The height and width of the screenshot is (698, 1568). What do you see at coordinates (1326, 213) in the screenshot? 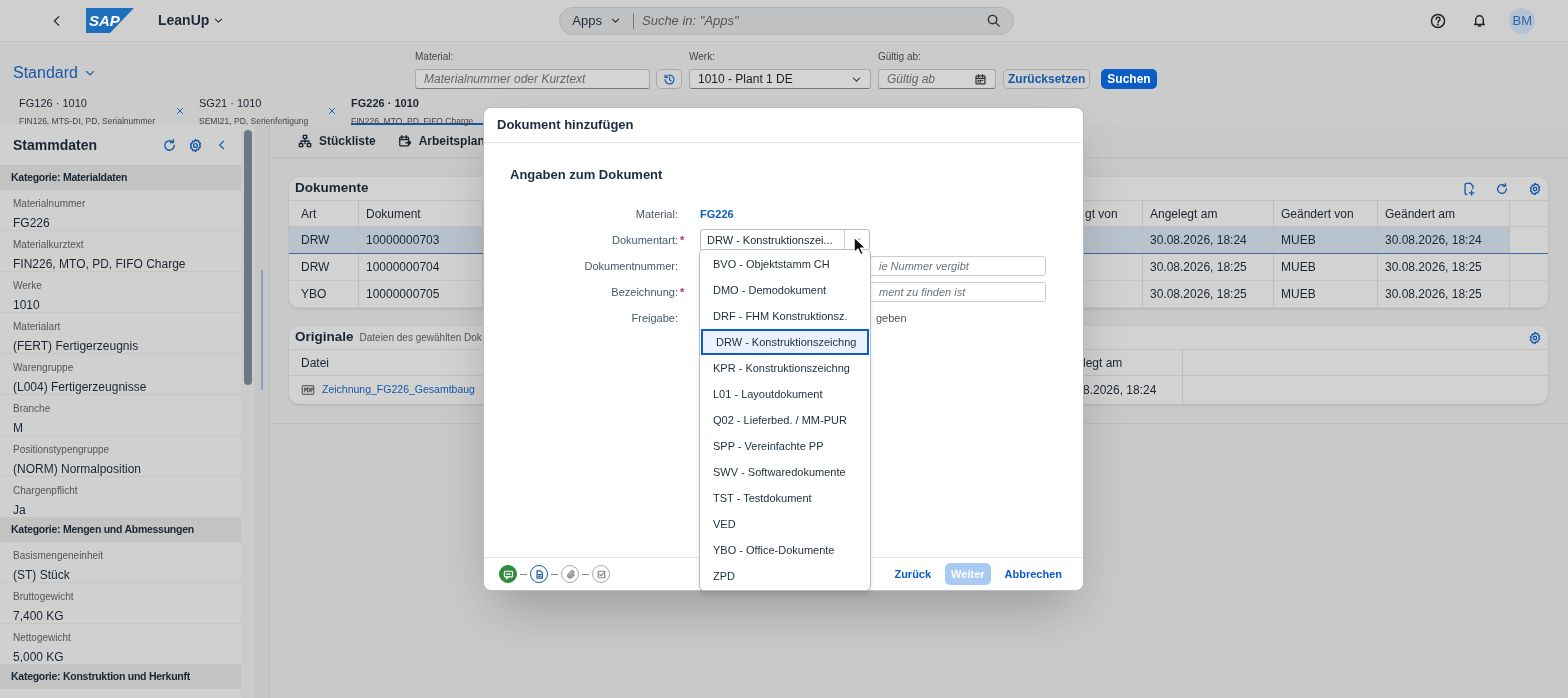
I see `column-header: Geändert von` at bounding box center [1326, 213].